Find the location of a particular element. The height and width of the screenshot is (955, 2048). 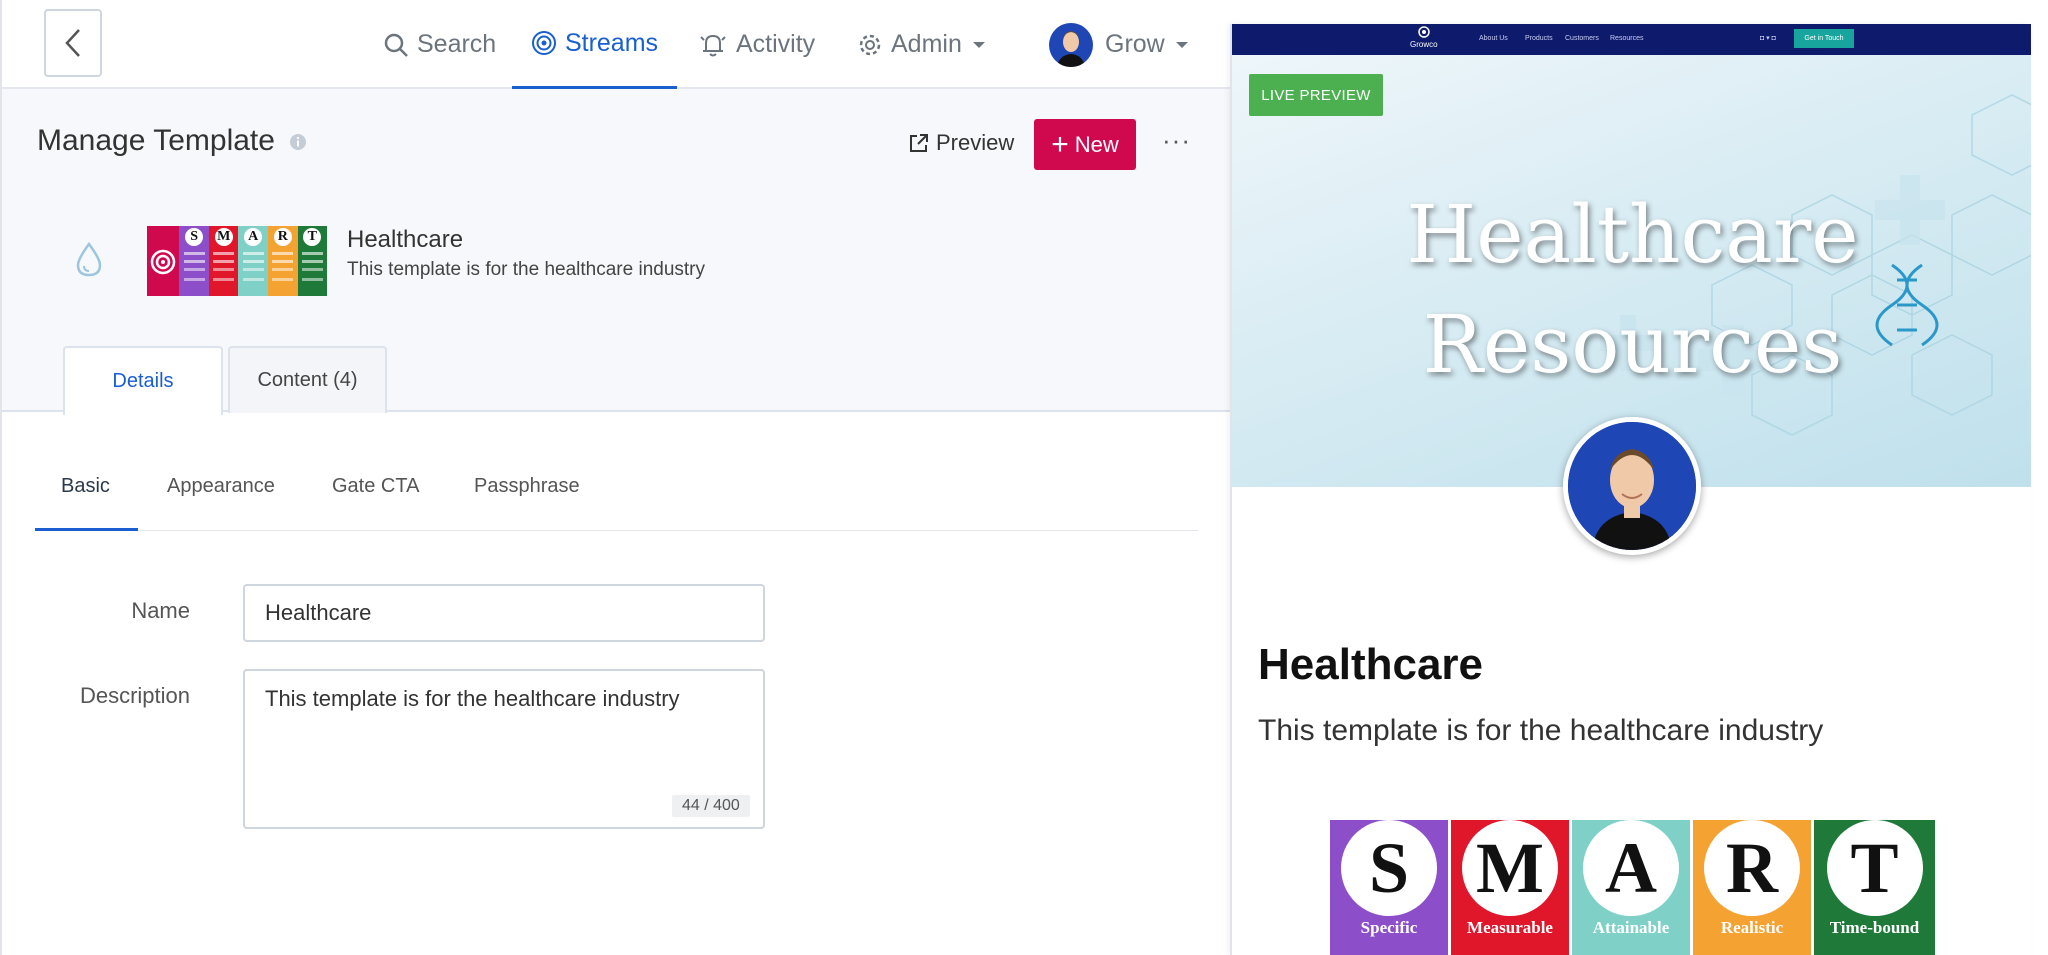

nav-admin: Admin is located at coordinates (925, 44).